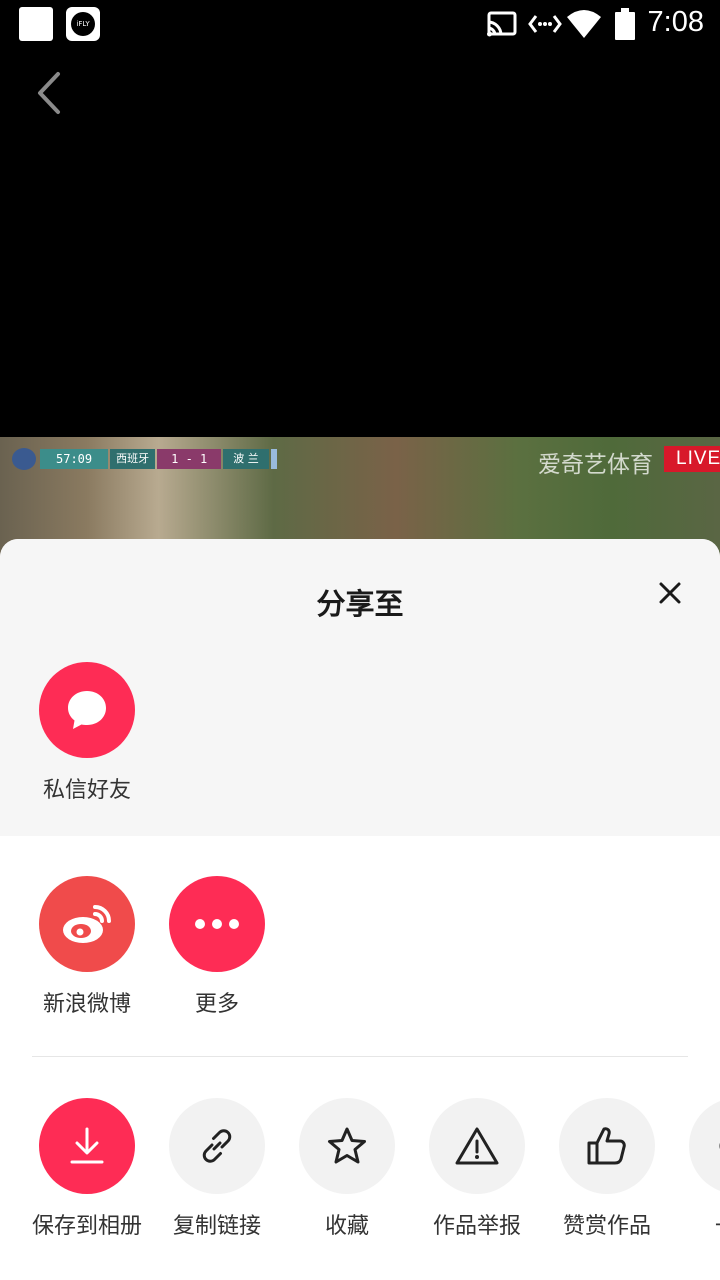  What do you see at coordinates (24, 459) in the screenshot?
I see `tournament-logo-icon` at bounding box center [24, 459].